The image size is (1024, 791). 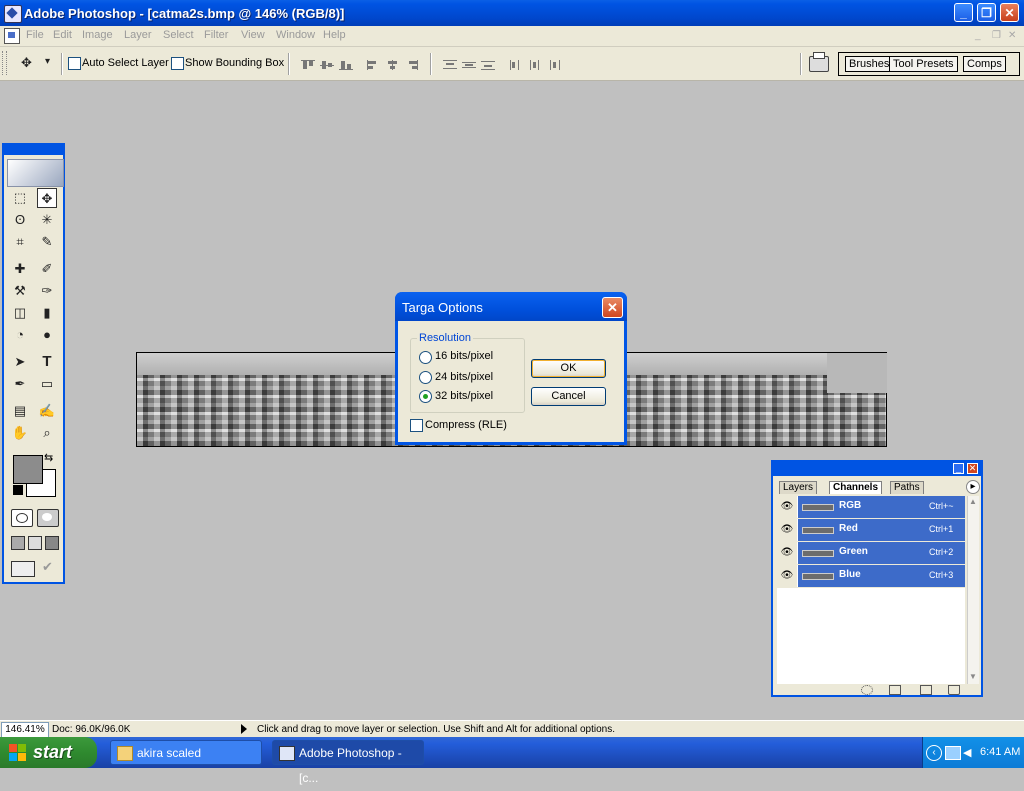 I want to click on marquee-tool-icon: ⬚, so click(x=20, y=198).